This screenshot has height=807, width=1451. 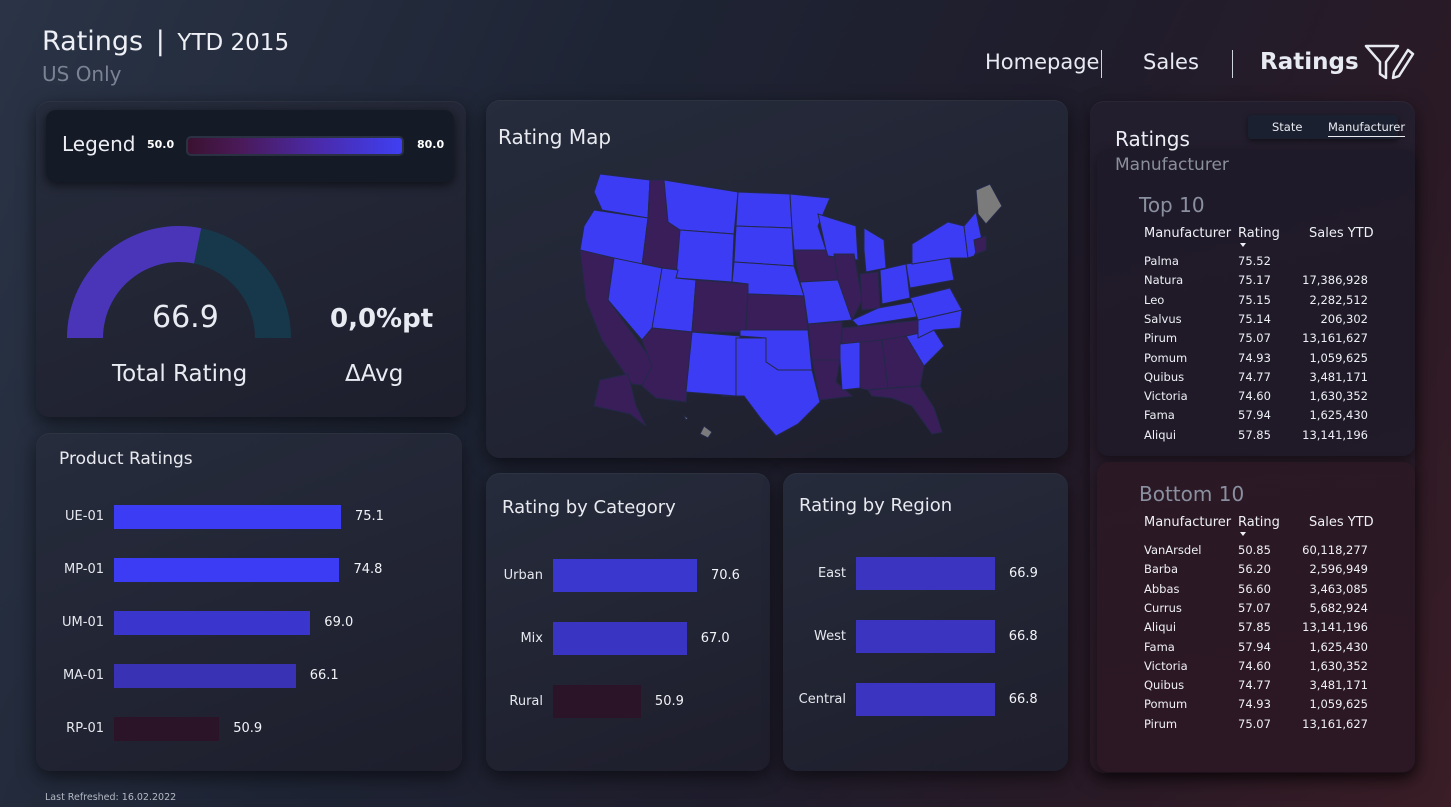 What do you see at coordinates (1023, 699) in the screenshot?
I see `bar-value-label: 66.8` at bounding box center [1023, 699].